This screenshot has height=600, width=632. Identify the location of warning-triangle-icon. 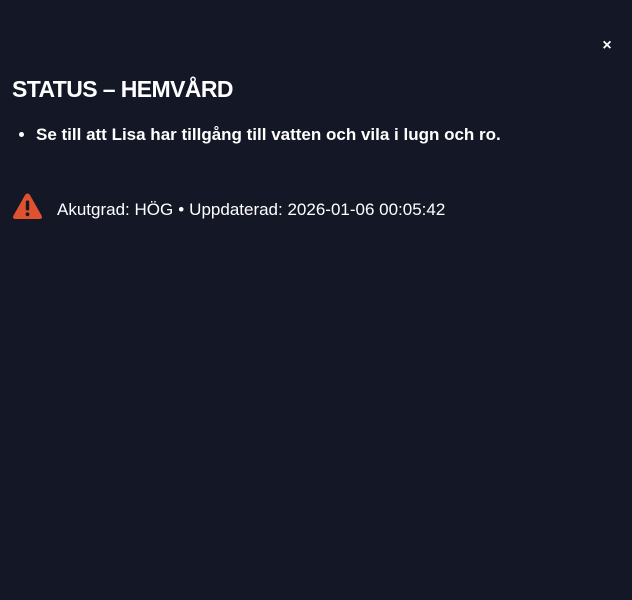
(27, 206).